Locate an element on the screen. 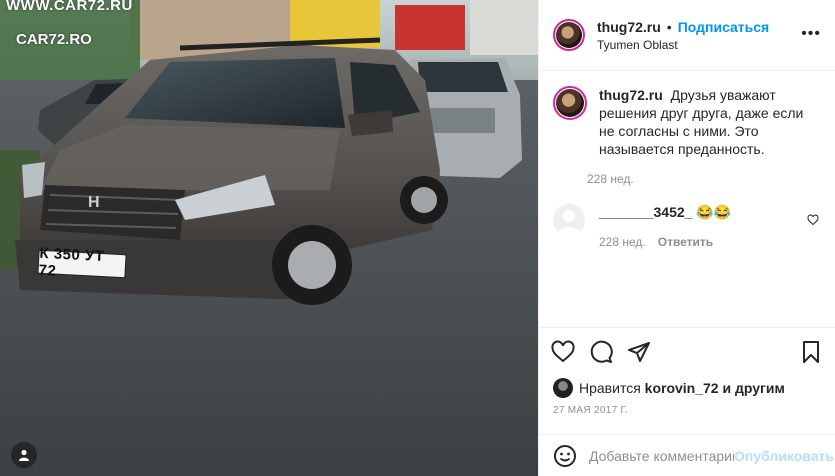  header-username: thug72.ru is located at coordinates (629, 27).